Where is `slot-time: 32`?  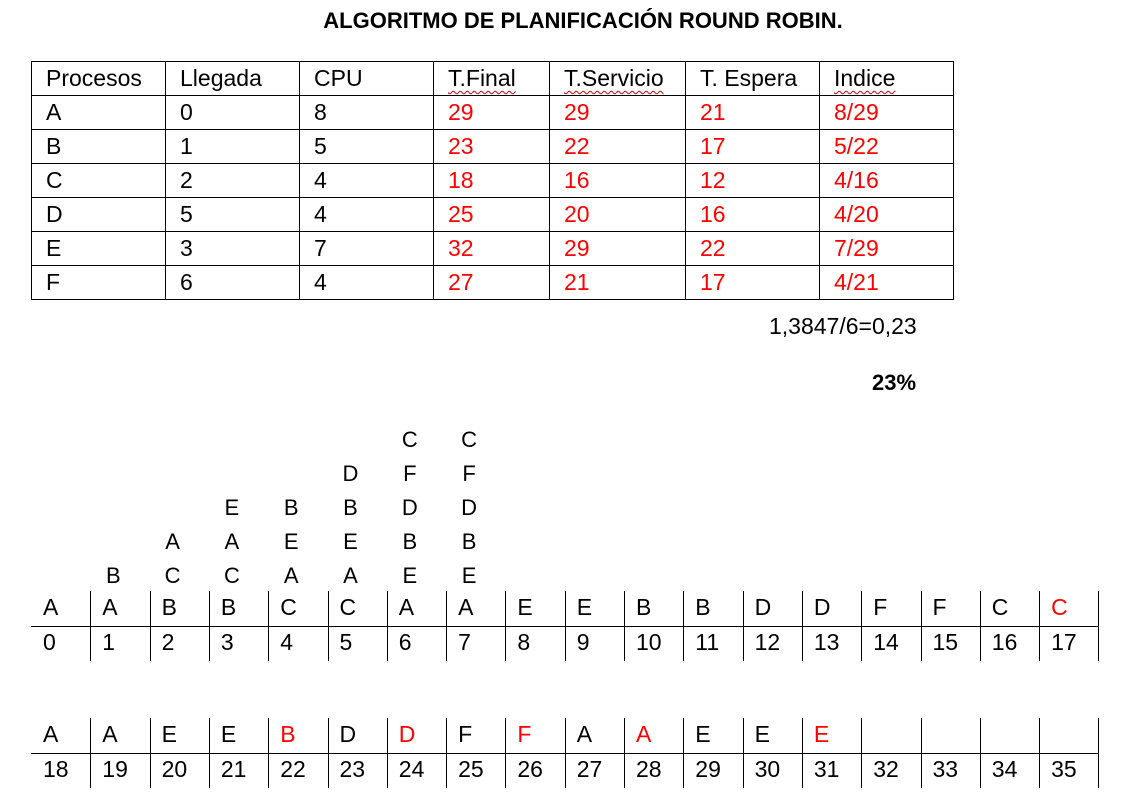
slot-time: 32 is located at coordinates (886, 769).